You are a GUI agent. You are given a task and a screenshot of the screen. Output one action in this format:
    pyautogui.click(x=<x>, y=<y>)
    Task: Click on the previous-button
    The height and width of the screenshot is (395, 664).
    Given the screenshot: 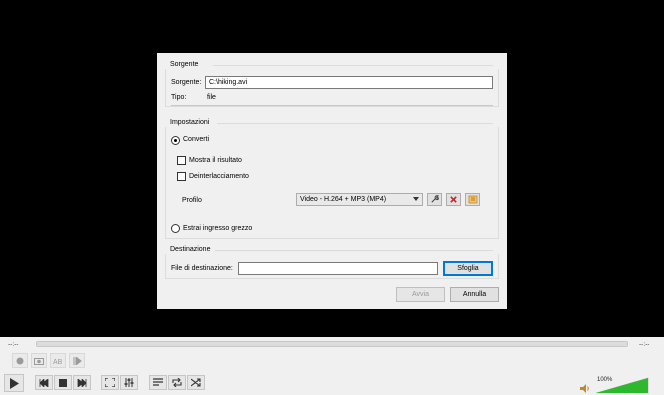 What is the action you would take?
    pyautogui.click(x=44, y=382)
    